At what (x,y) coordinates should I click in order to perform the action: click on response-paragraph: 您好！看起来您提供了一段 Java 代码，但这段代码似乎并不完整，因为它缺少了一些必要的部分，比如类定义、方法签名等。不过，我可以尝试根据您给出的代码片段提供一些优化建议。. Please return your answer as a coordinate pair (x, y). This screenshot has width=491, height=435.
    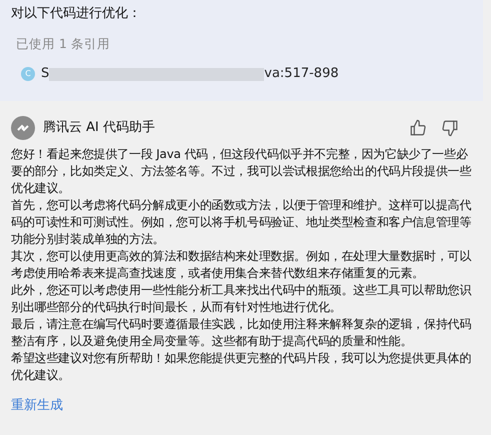
    Looking at the image, I should click on (241, 171).